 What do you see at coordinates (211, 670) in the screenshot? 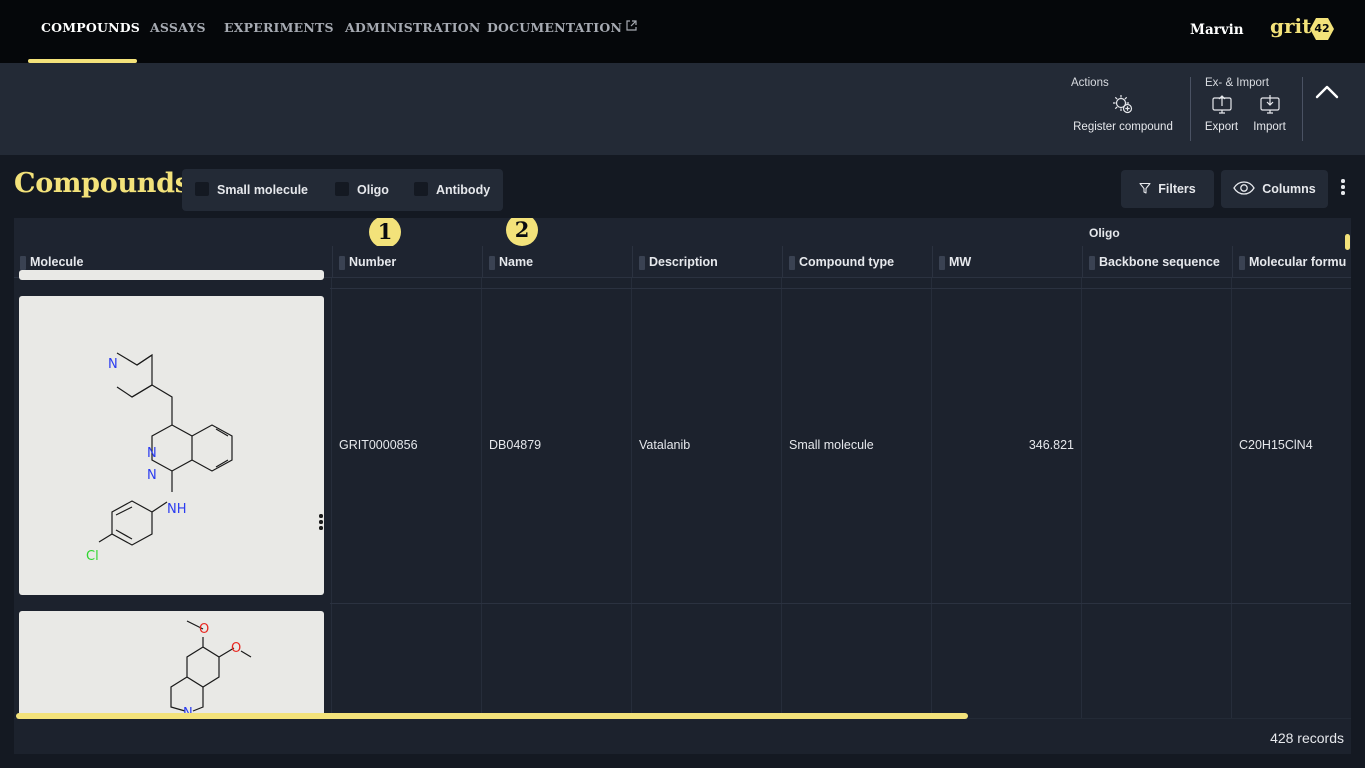
I see `molecule-structure: O O N` at bounding box center [211, 670].